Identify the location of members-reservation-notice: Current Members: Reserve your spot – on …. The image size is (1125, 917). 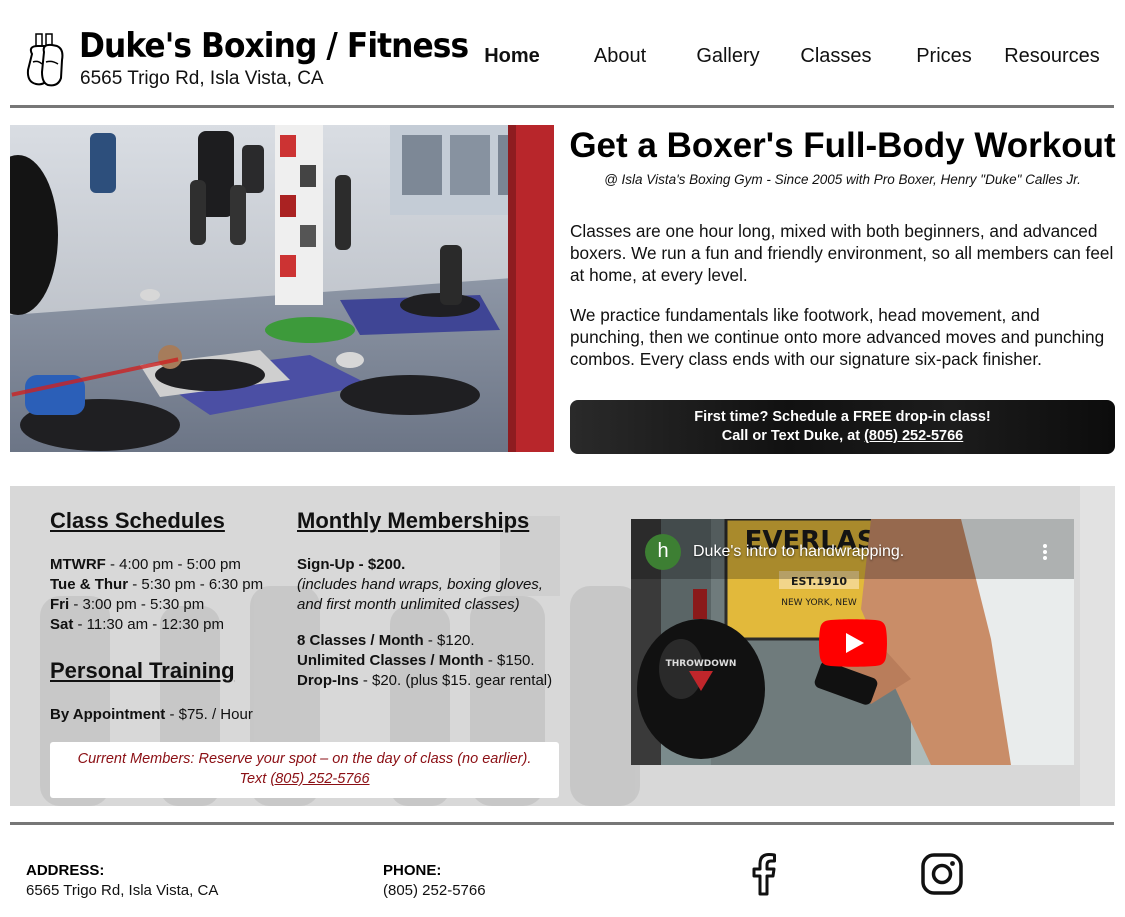
(304, 770).